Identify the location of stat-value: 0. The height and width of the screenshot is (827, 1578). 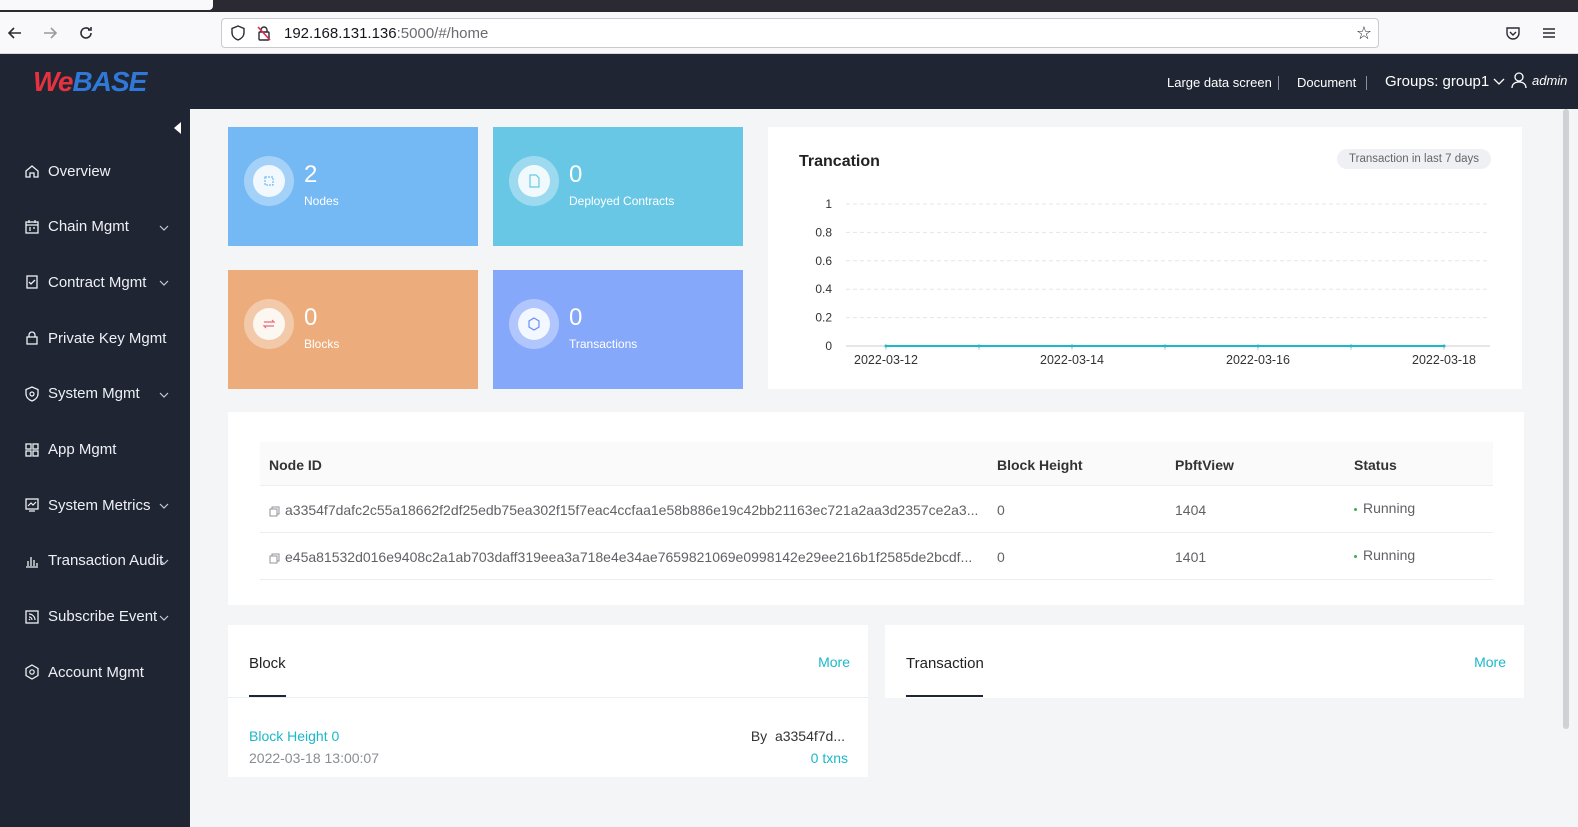
(576, 317).